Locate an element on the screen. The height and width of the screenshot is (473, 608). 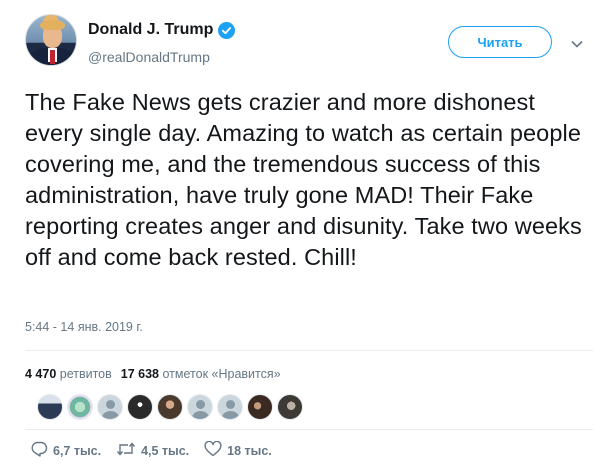
tweet-stats: 4 470 ретвитов 17 638 отметок «Нравится» is located at coordinates (153, 374).